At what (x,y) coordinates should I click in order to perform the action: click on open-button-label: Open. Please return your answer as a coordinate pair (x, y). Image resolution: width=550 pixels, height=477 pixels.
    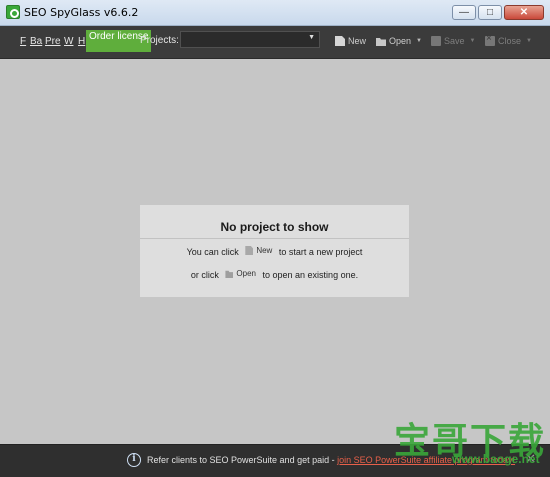
    Looking at the image, I should click on (400, 41).